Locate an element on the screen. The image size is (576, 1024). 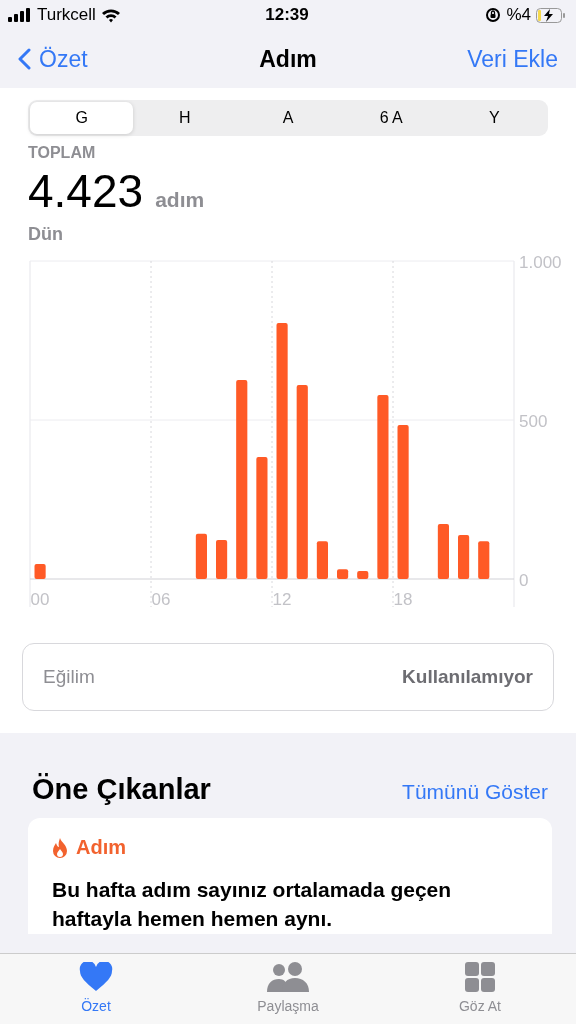
period-segment: Y is located at coordinates (494, 118).